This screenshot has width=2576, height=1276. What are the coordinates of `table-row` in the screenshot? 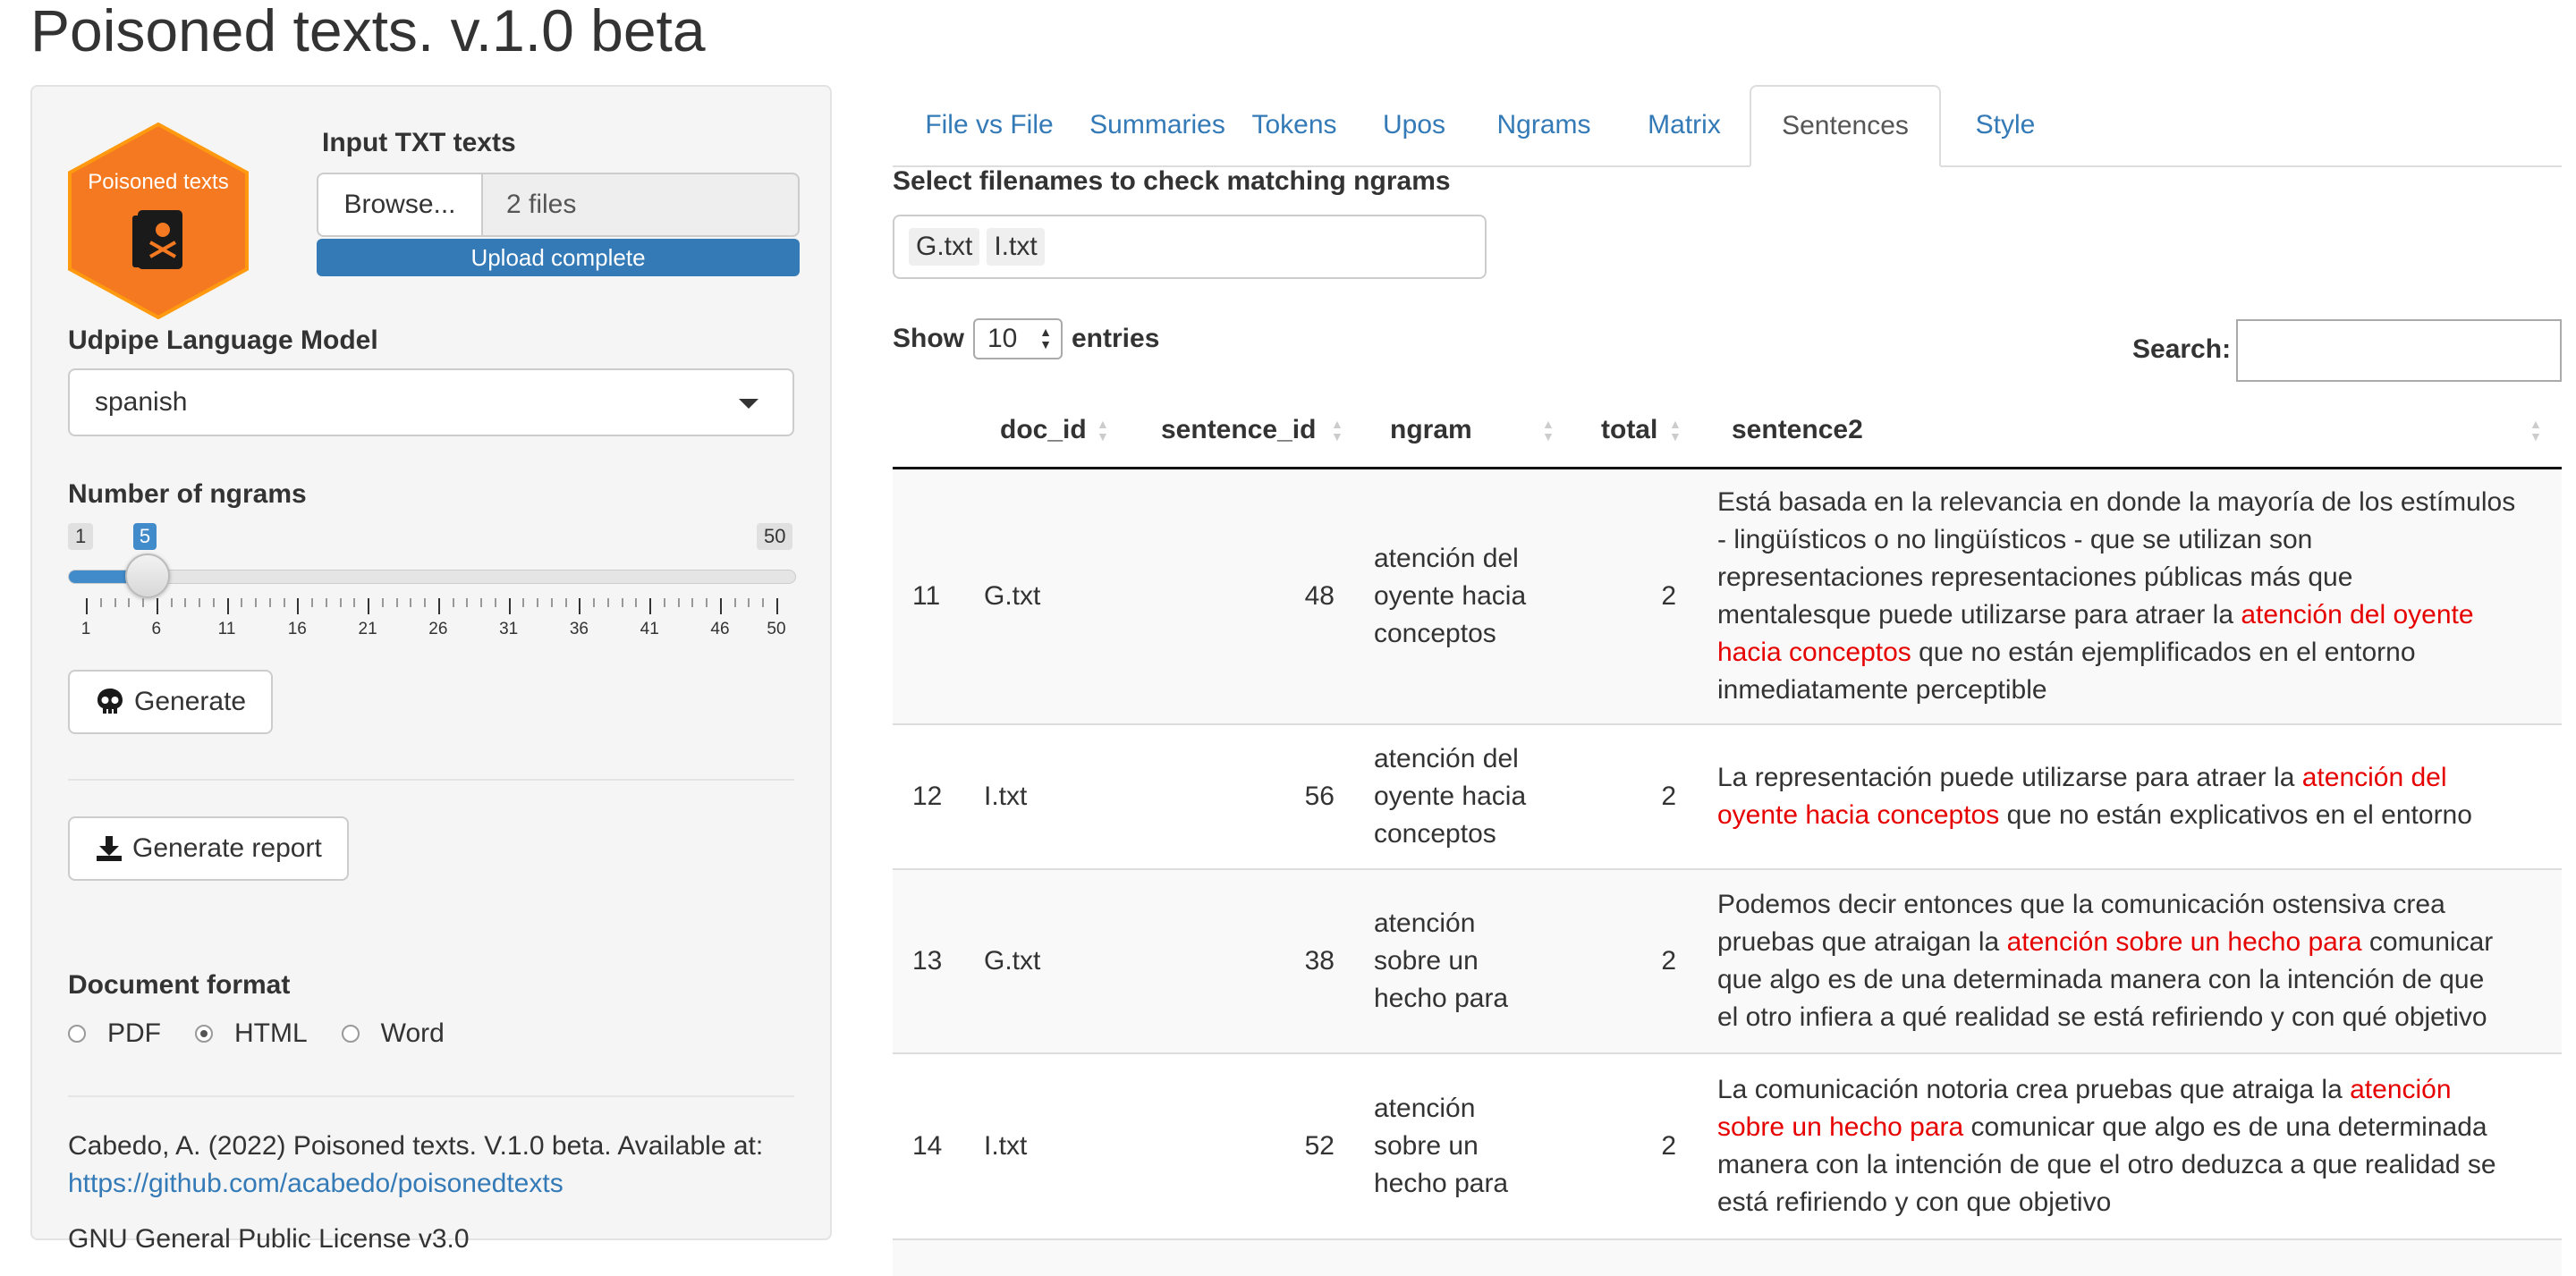 It's located at (1727, 1258).